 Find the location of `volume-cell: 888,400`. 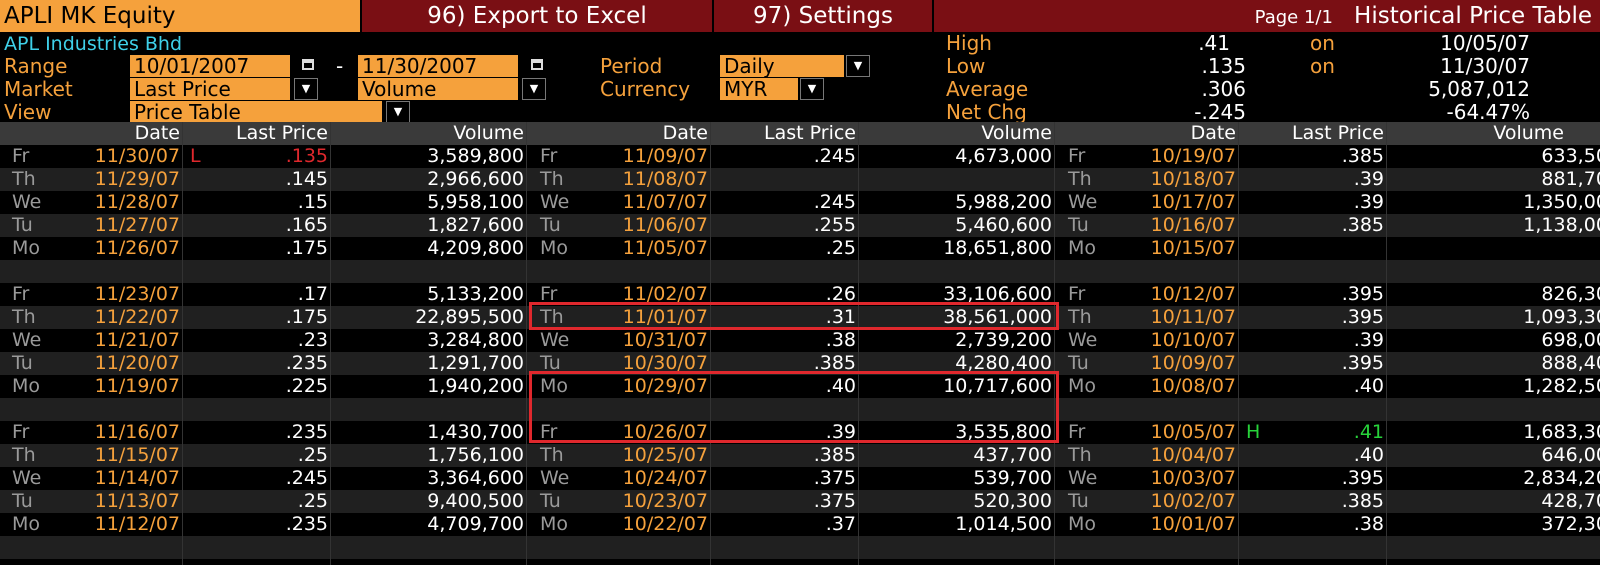

volume-cell: 888,400 is located at coordinates (1570, 363).